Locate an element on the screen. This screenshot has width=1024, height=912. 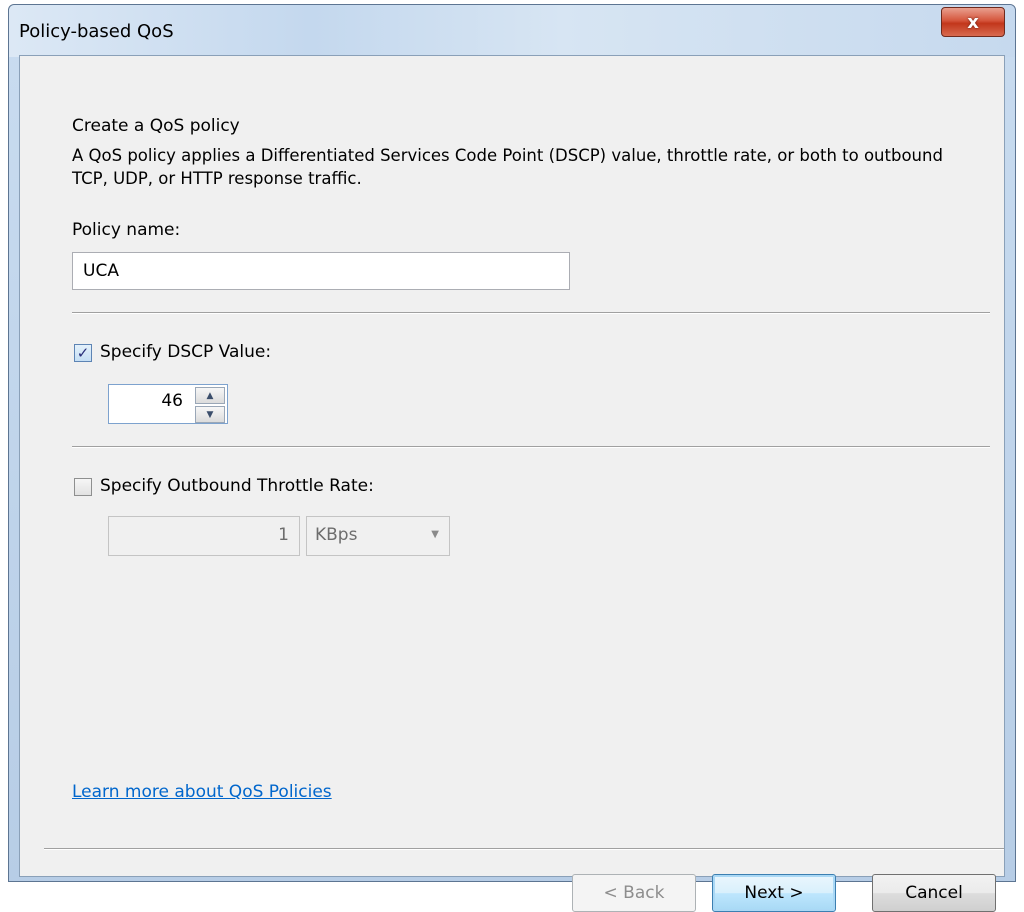
stepper-buttons: ▲ ▼ is located at coordinates (210, 405).